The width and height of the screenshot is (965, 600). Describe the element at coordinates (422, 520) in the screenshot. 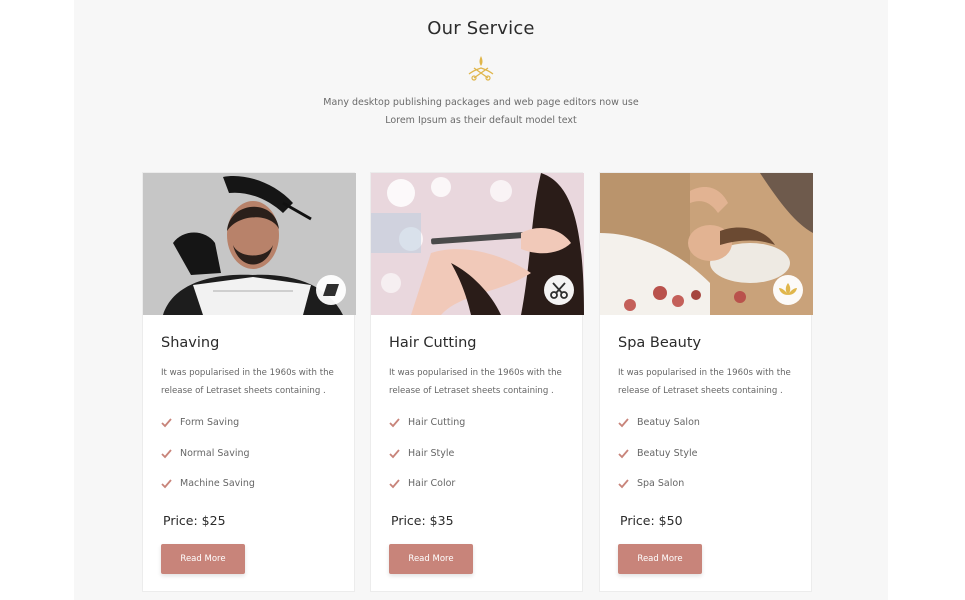

I see `price-label: Price: $35` at that location.